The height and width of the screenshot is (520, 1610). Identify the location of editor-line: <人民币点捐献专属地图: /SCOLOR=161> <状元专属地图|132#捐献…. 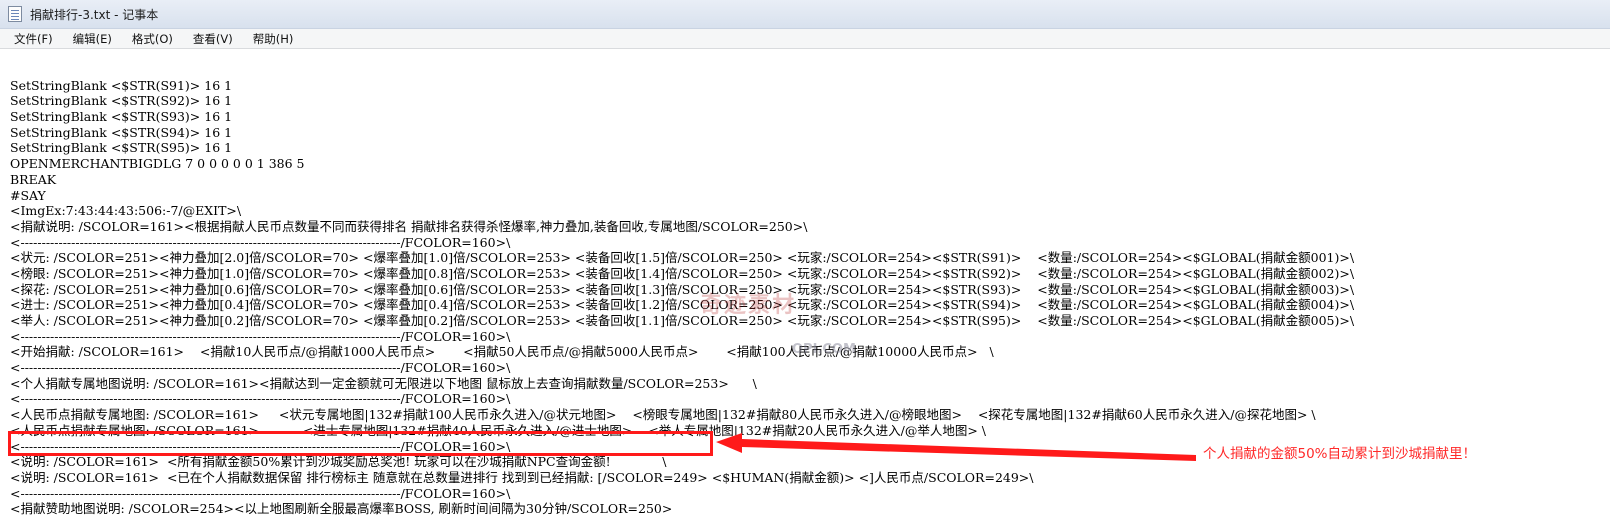
(663, 415).